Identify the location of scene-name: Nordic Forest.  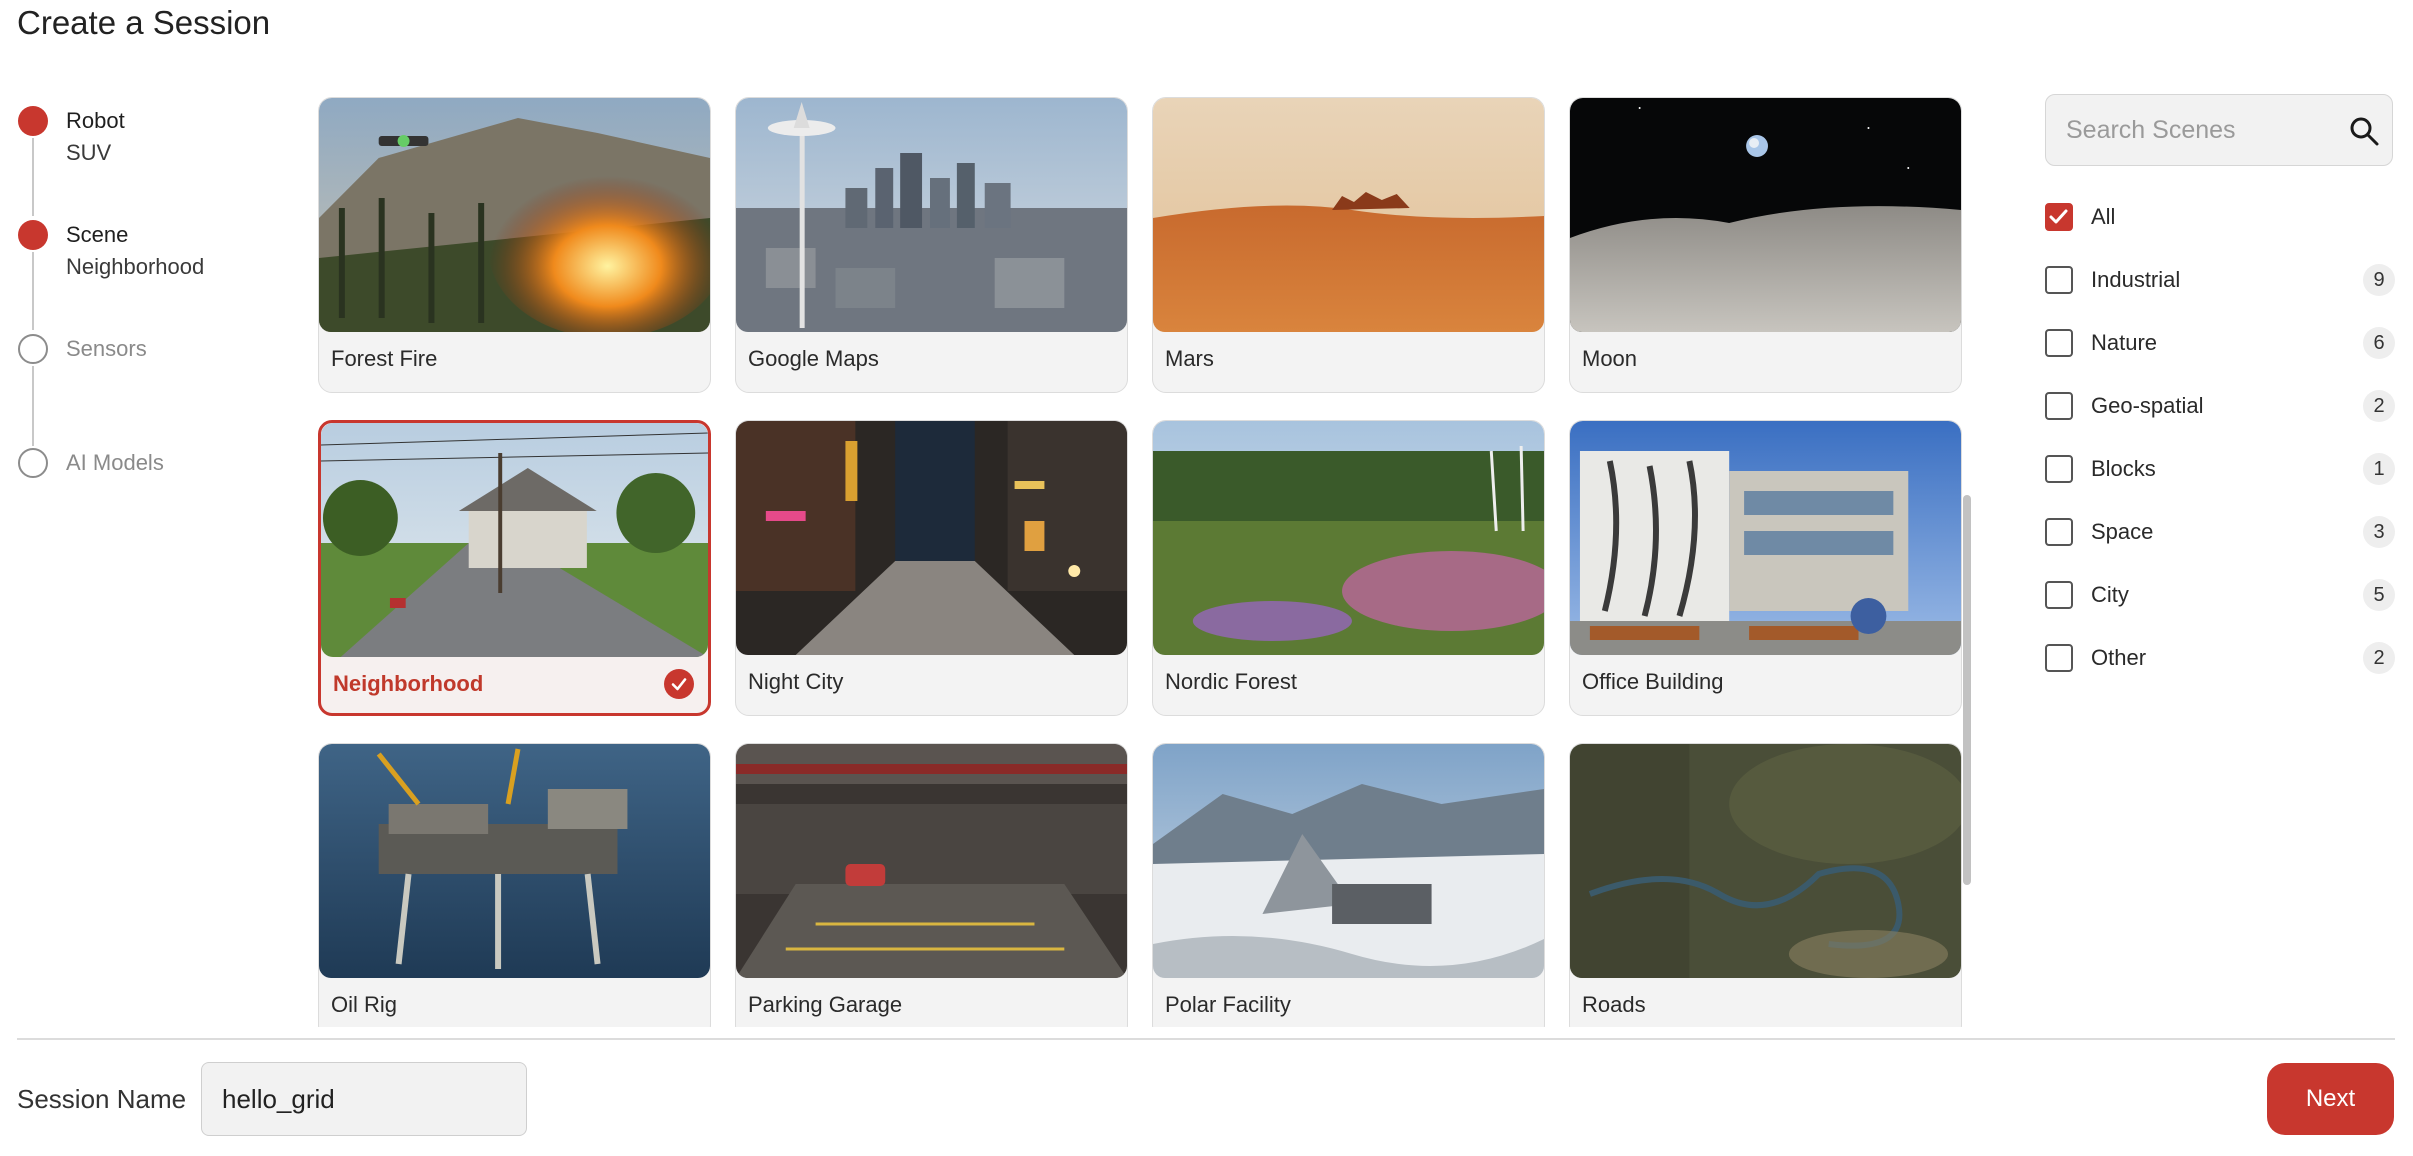
(1231, 681).